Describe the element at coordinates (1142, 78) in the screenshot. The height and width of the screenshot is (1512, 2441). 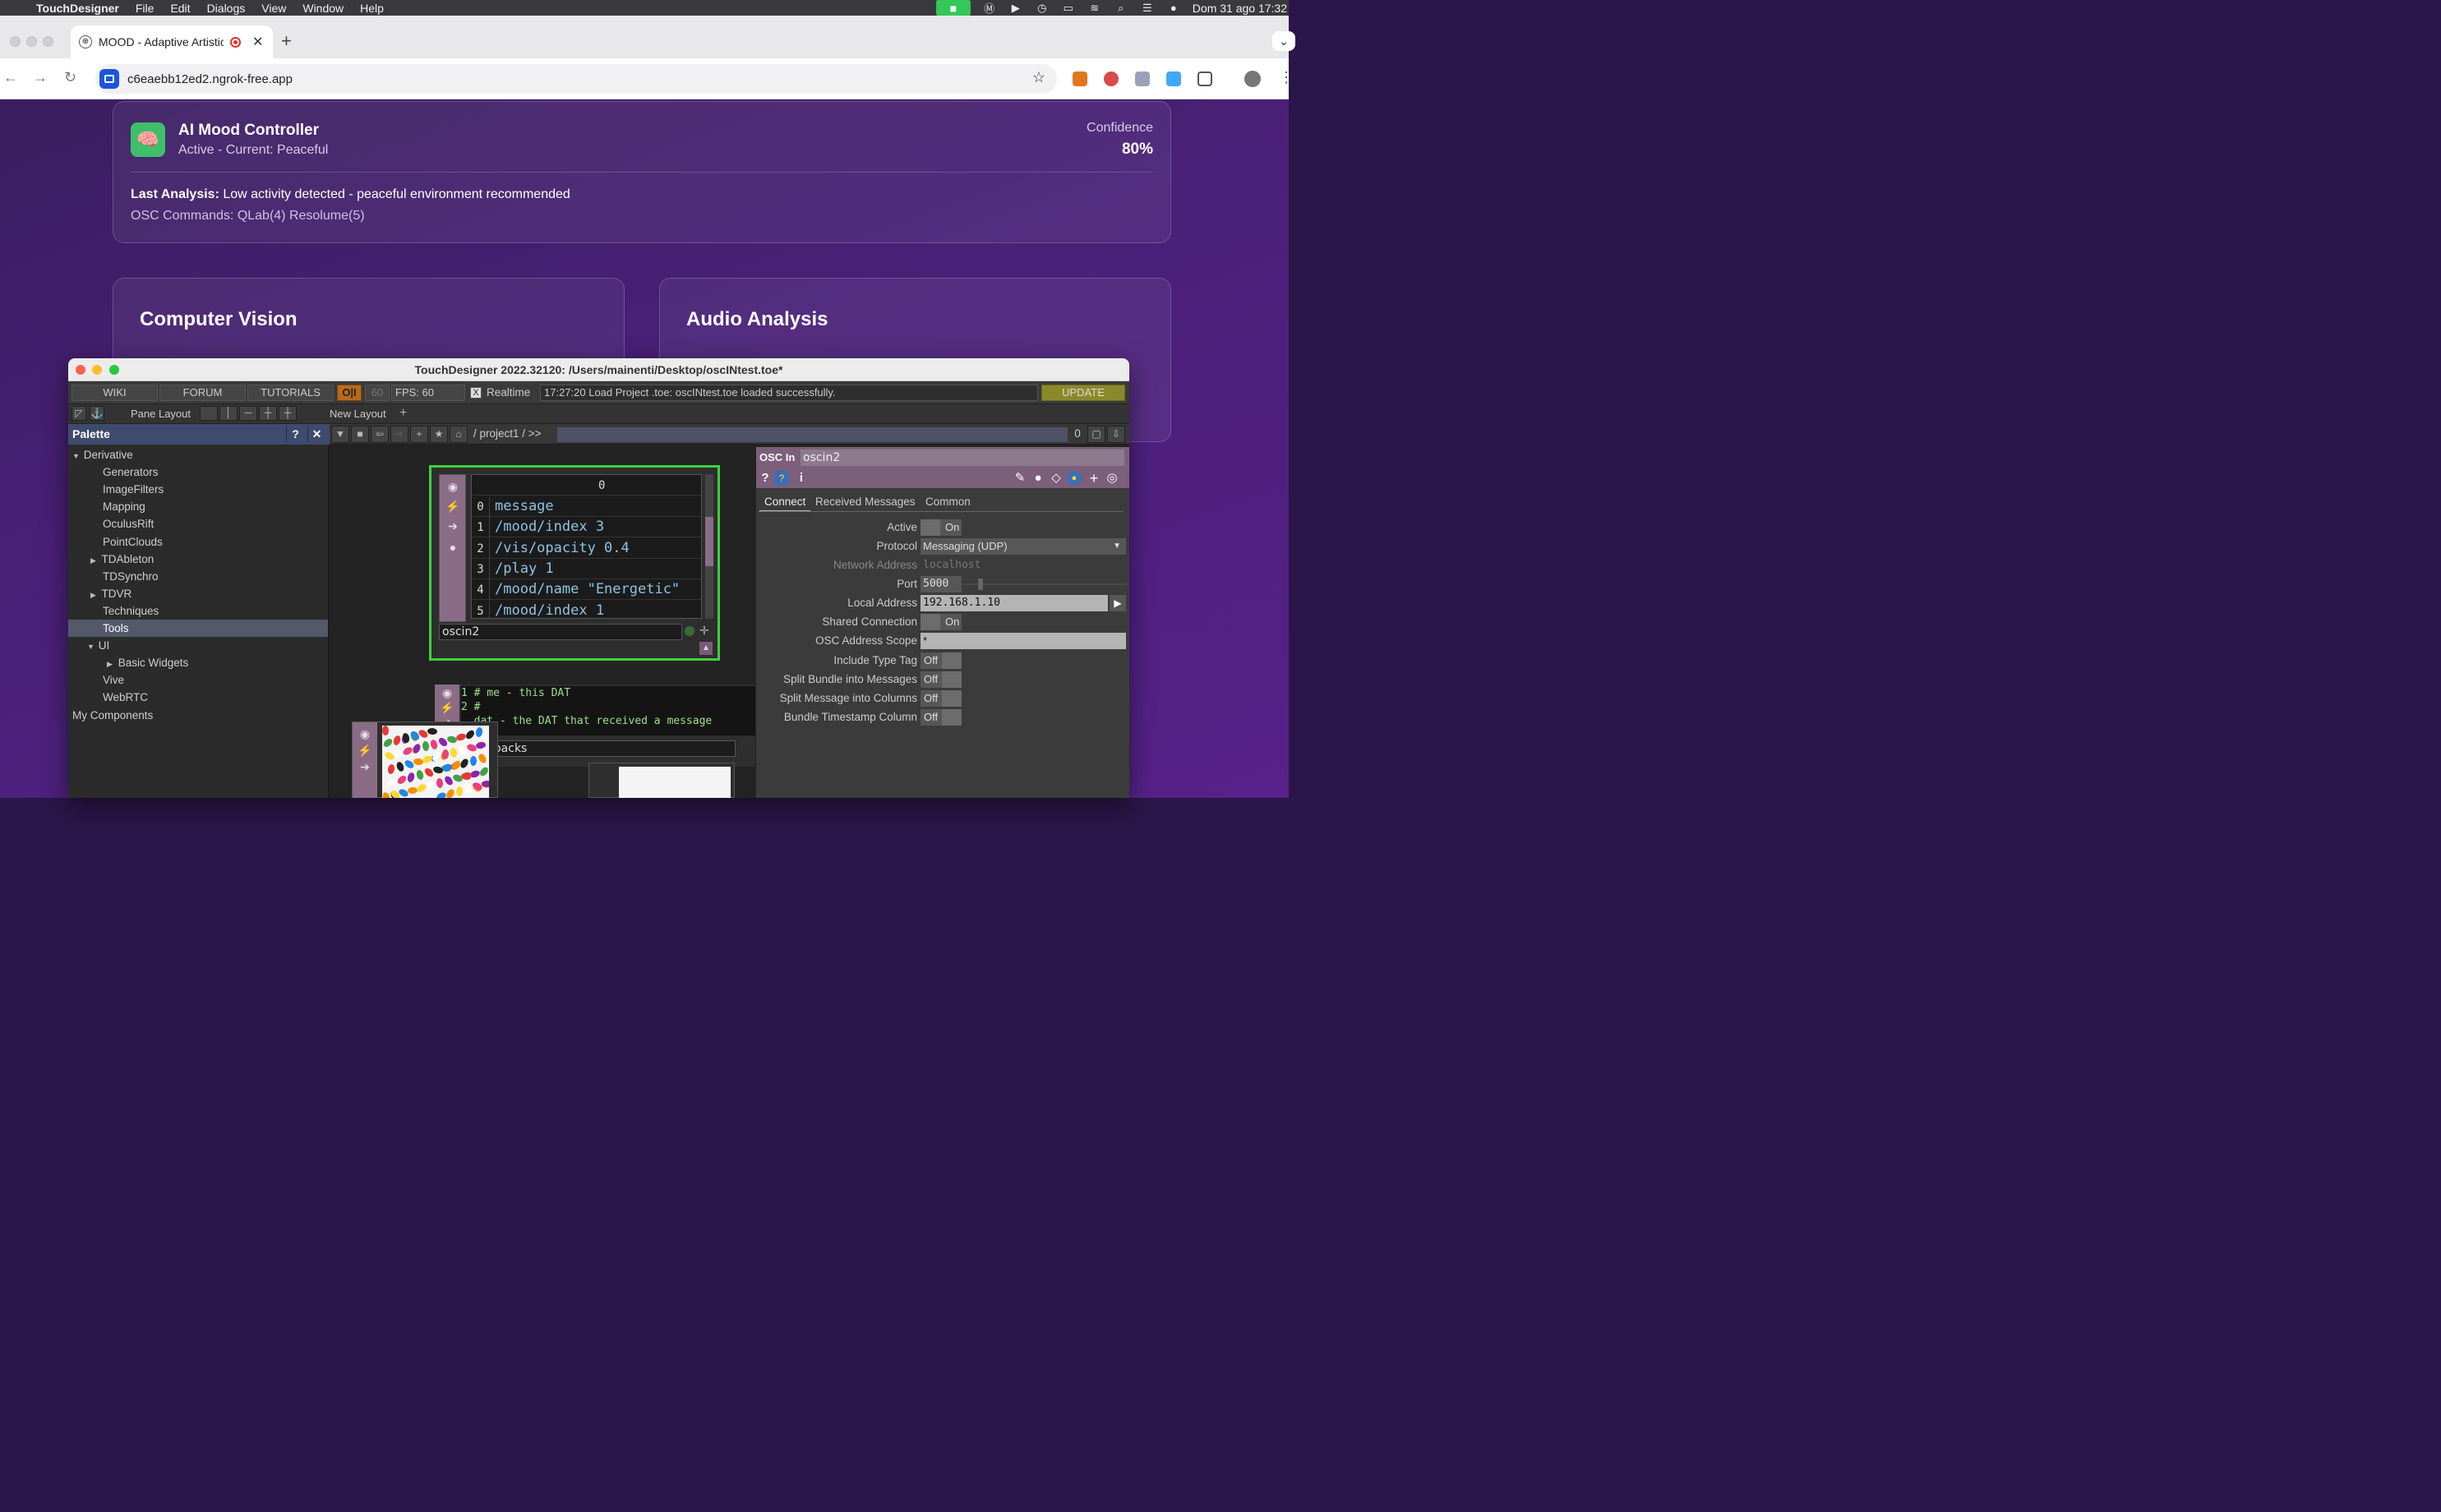
I see `puzzle-extension-icon` at that location.